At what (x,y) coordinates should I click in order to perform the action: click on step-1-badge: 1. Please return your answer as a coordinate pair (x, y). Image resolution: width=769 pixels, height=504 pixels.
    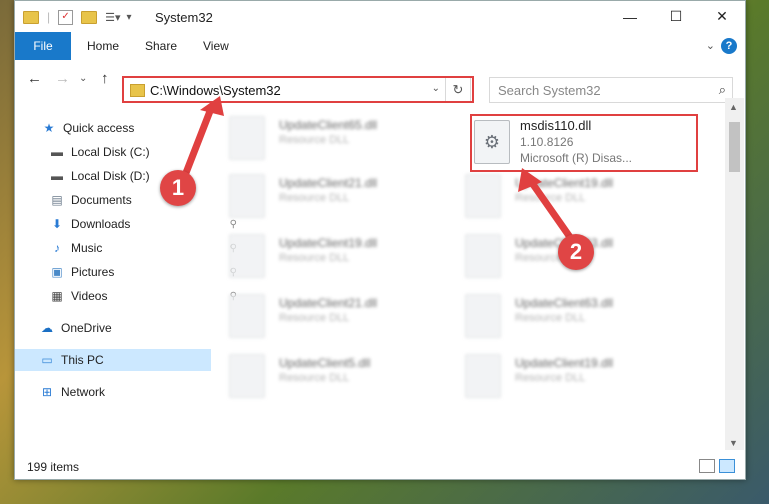
    Looking at the image, I should click on (178, 188).